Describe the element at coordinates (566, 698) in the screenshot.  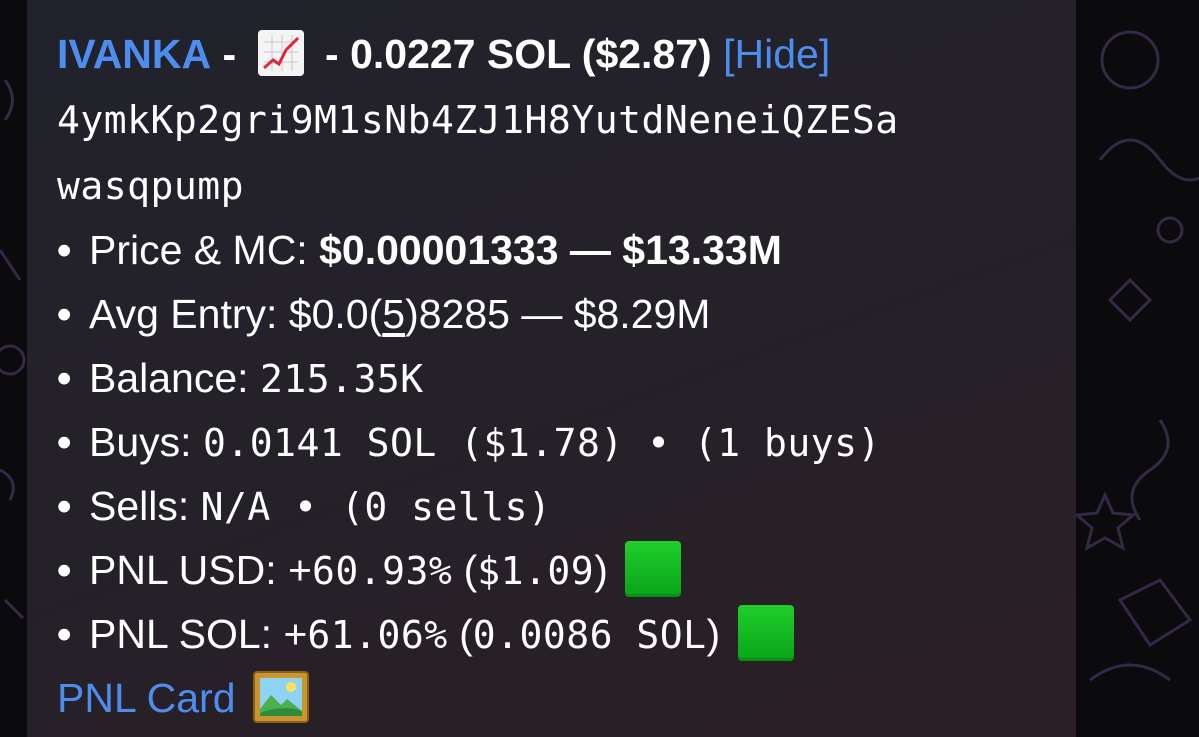
I see `pnl-card-row: PNL Card` at that location.